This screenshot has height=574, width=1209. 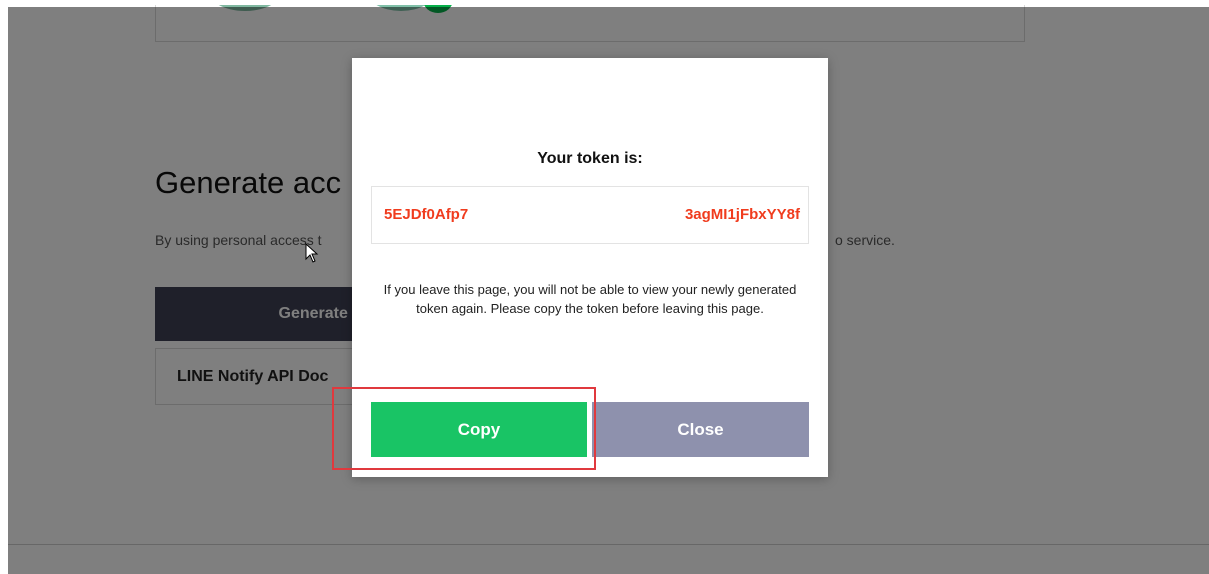 What do you see at coordinates (312, 253) in the screenshot?
I see `mouse-cursor-icon` at bounding box center [312, 253].